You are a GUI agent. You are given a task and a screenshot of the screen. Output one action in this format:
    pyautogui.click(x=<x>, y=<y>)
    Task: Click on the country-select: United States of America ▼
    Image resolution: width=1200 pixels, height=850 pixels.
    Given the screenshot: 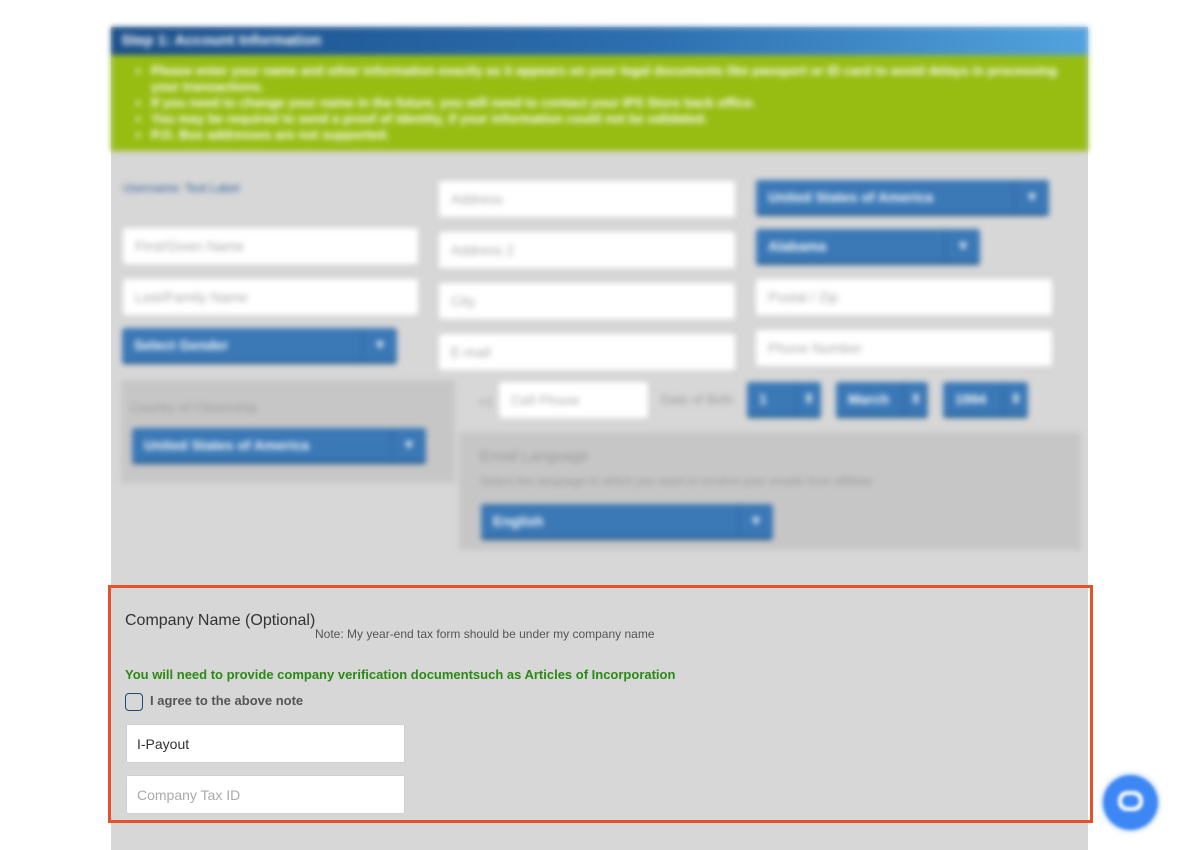 What is the action you would take?
    pyautogui.click(x=902, y=198)
    